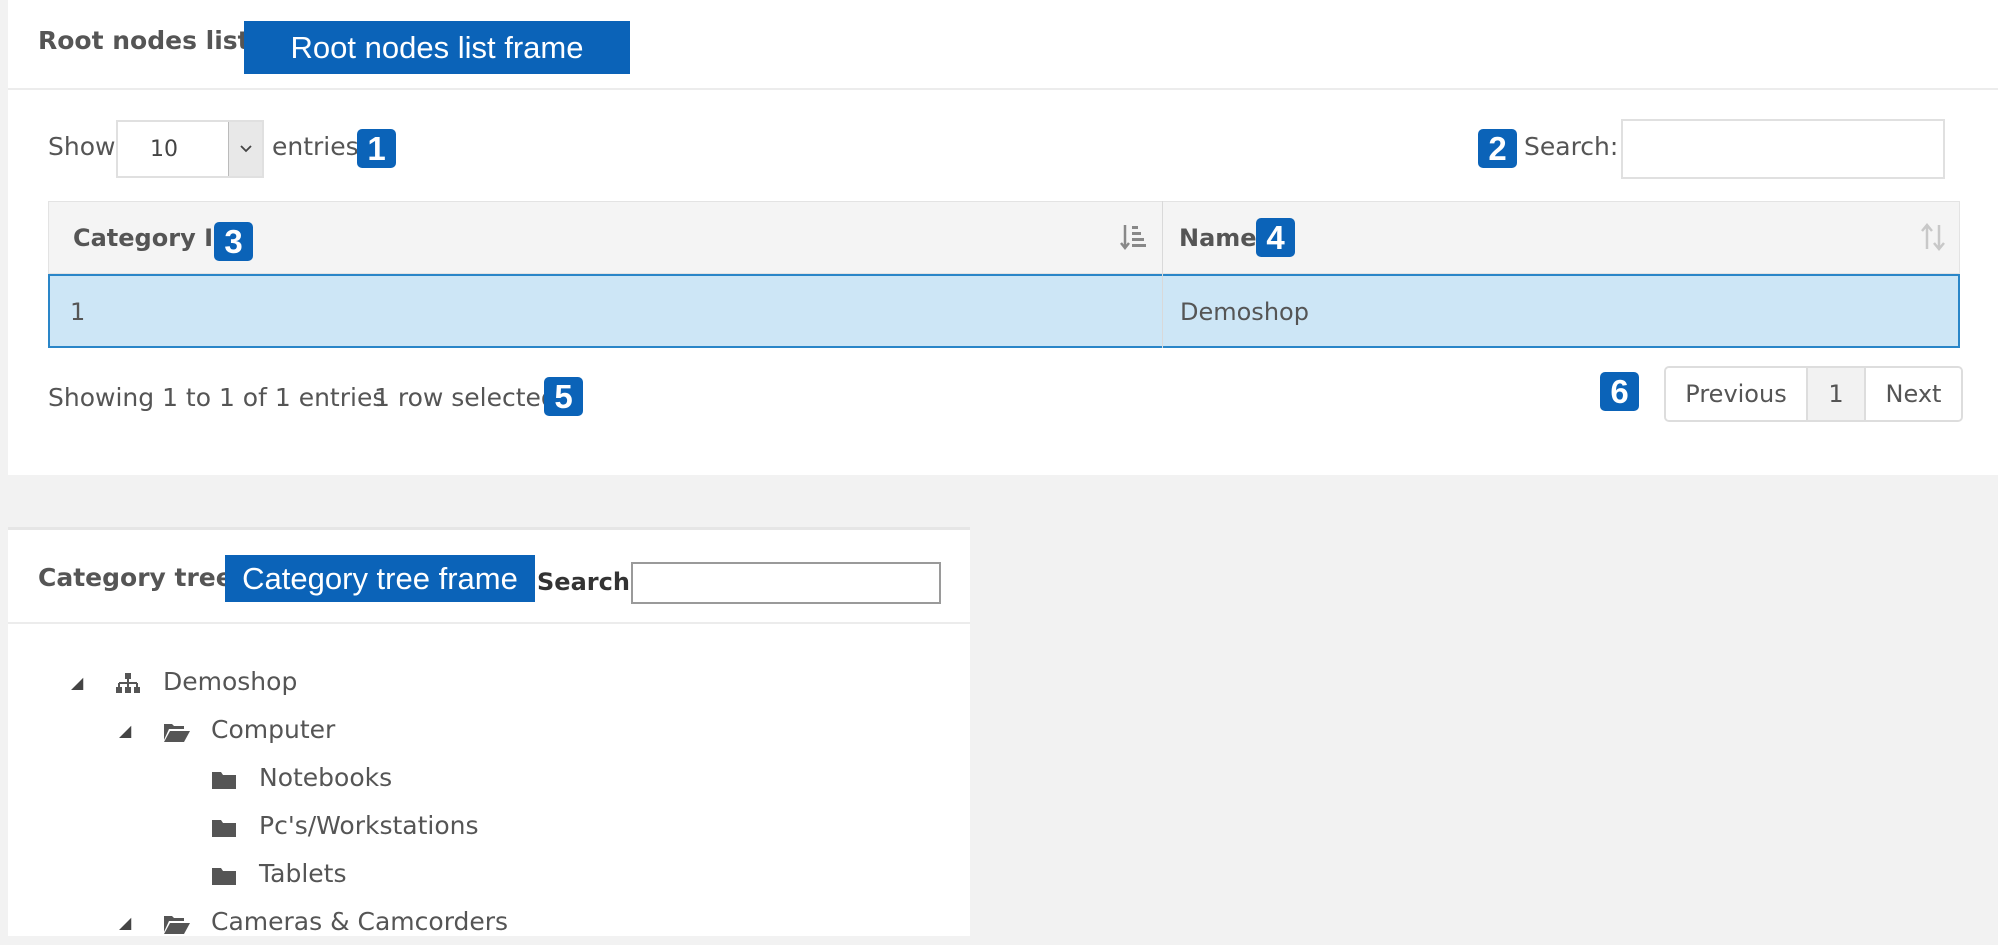 This screenshot has height=945, width=1998. What do you see at coordinates (245, 149) in the screenshot?
I see `chevron-down-icon` at bounding box center [245, 149].